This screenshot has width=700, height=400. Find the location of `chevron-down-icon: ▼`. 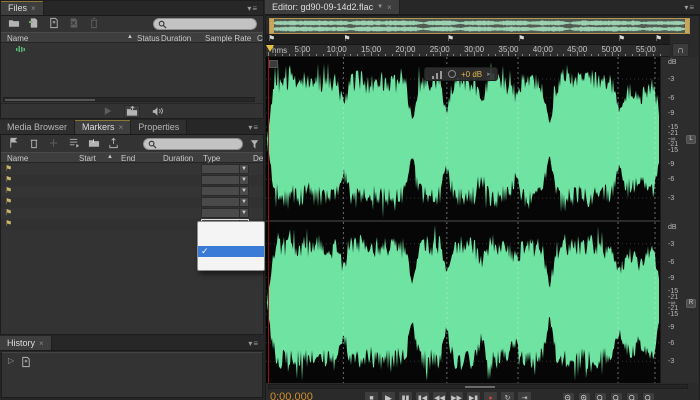

chevron-down-icon: ▼ is located at coordinates (380, 7).